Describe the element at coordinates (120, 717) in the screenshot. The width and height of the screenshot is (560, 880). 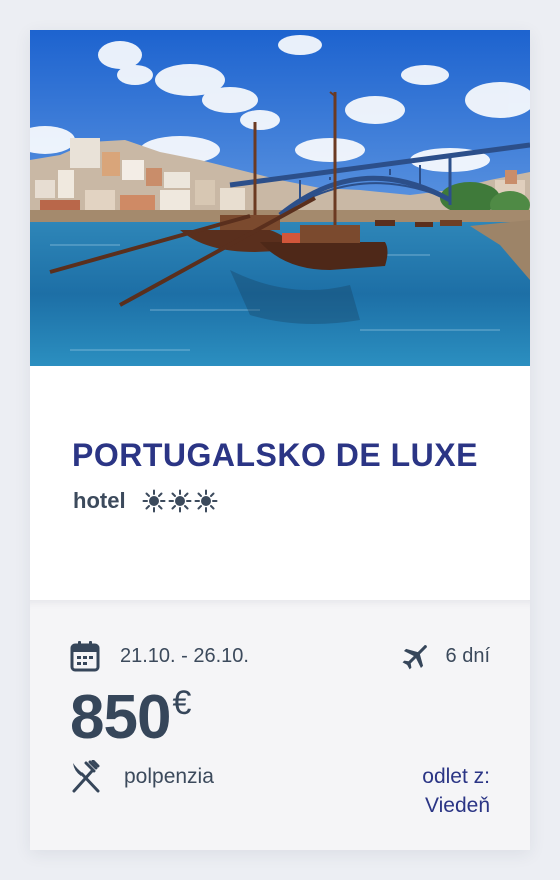
I see `price-value: 850` at that location.